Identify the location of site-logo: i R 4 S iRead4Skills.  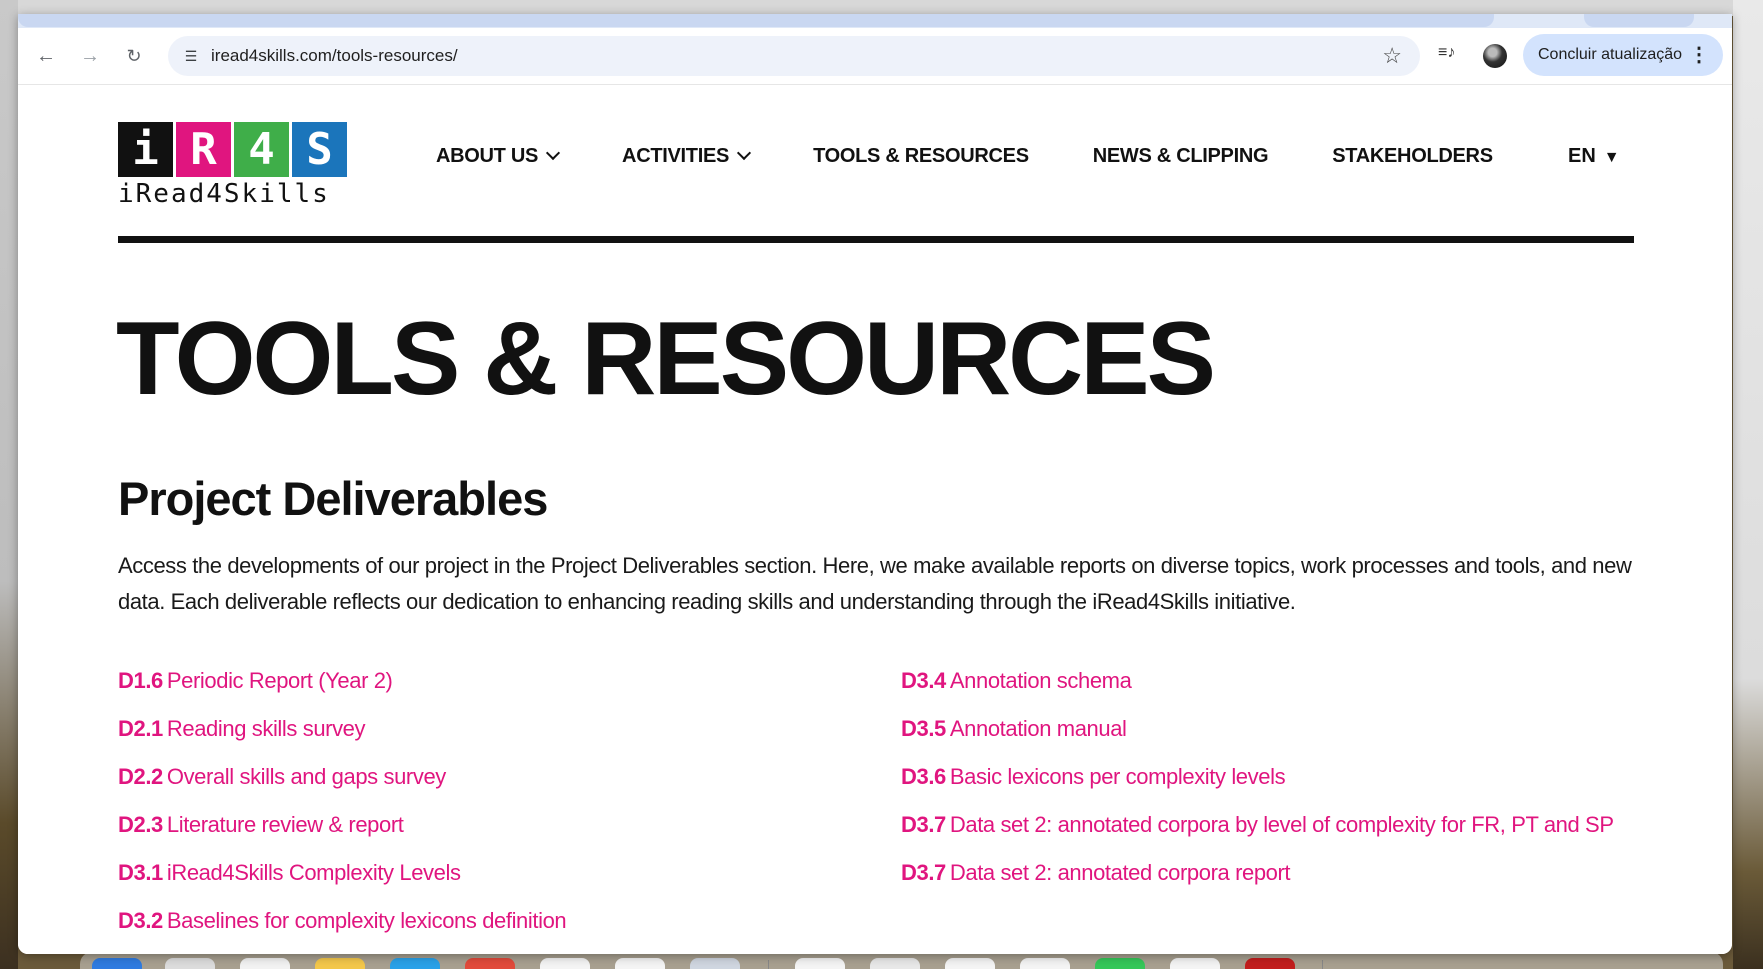
(232, 165).